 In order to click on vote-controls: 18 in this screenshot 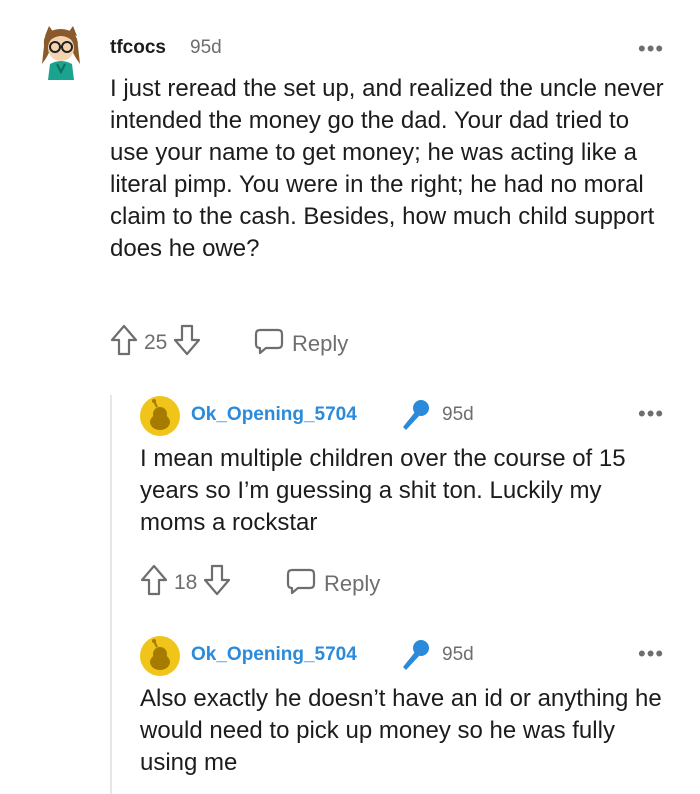, I will do `click(185, 583)`.